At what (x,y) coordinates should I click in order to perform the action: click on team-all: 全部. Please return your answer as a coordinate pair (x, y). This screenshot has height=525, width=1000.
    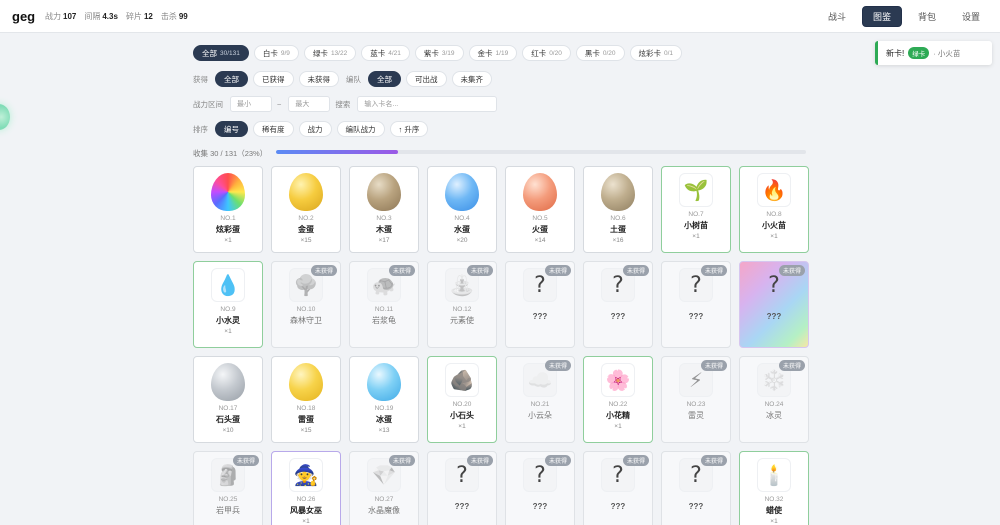
    Looking at the image, I should click on (384, 79).